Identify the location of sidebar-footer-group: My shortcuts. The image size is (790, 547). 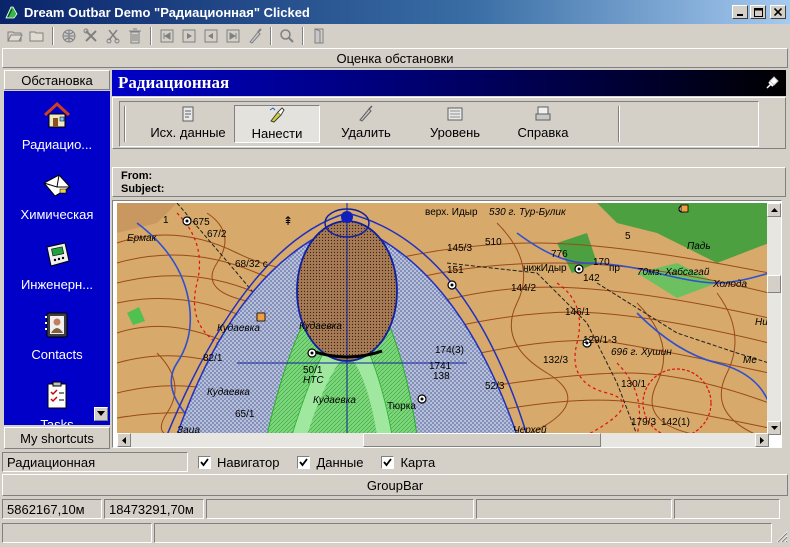
(57, 438).